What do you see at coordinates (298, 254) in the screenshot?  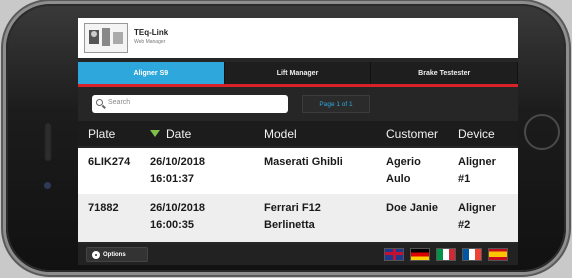 I see `footer-bar: Options` at bounding box center [298, 254].